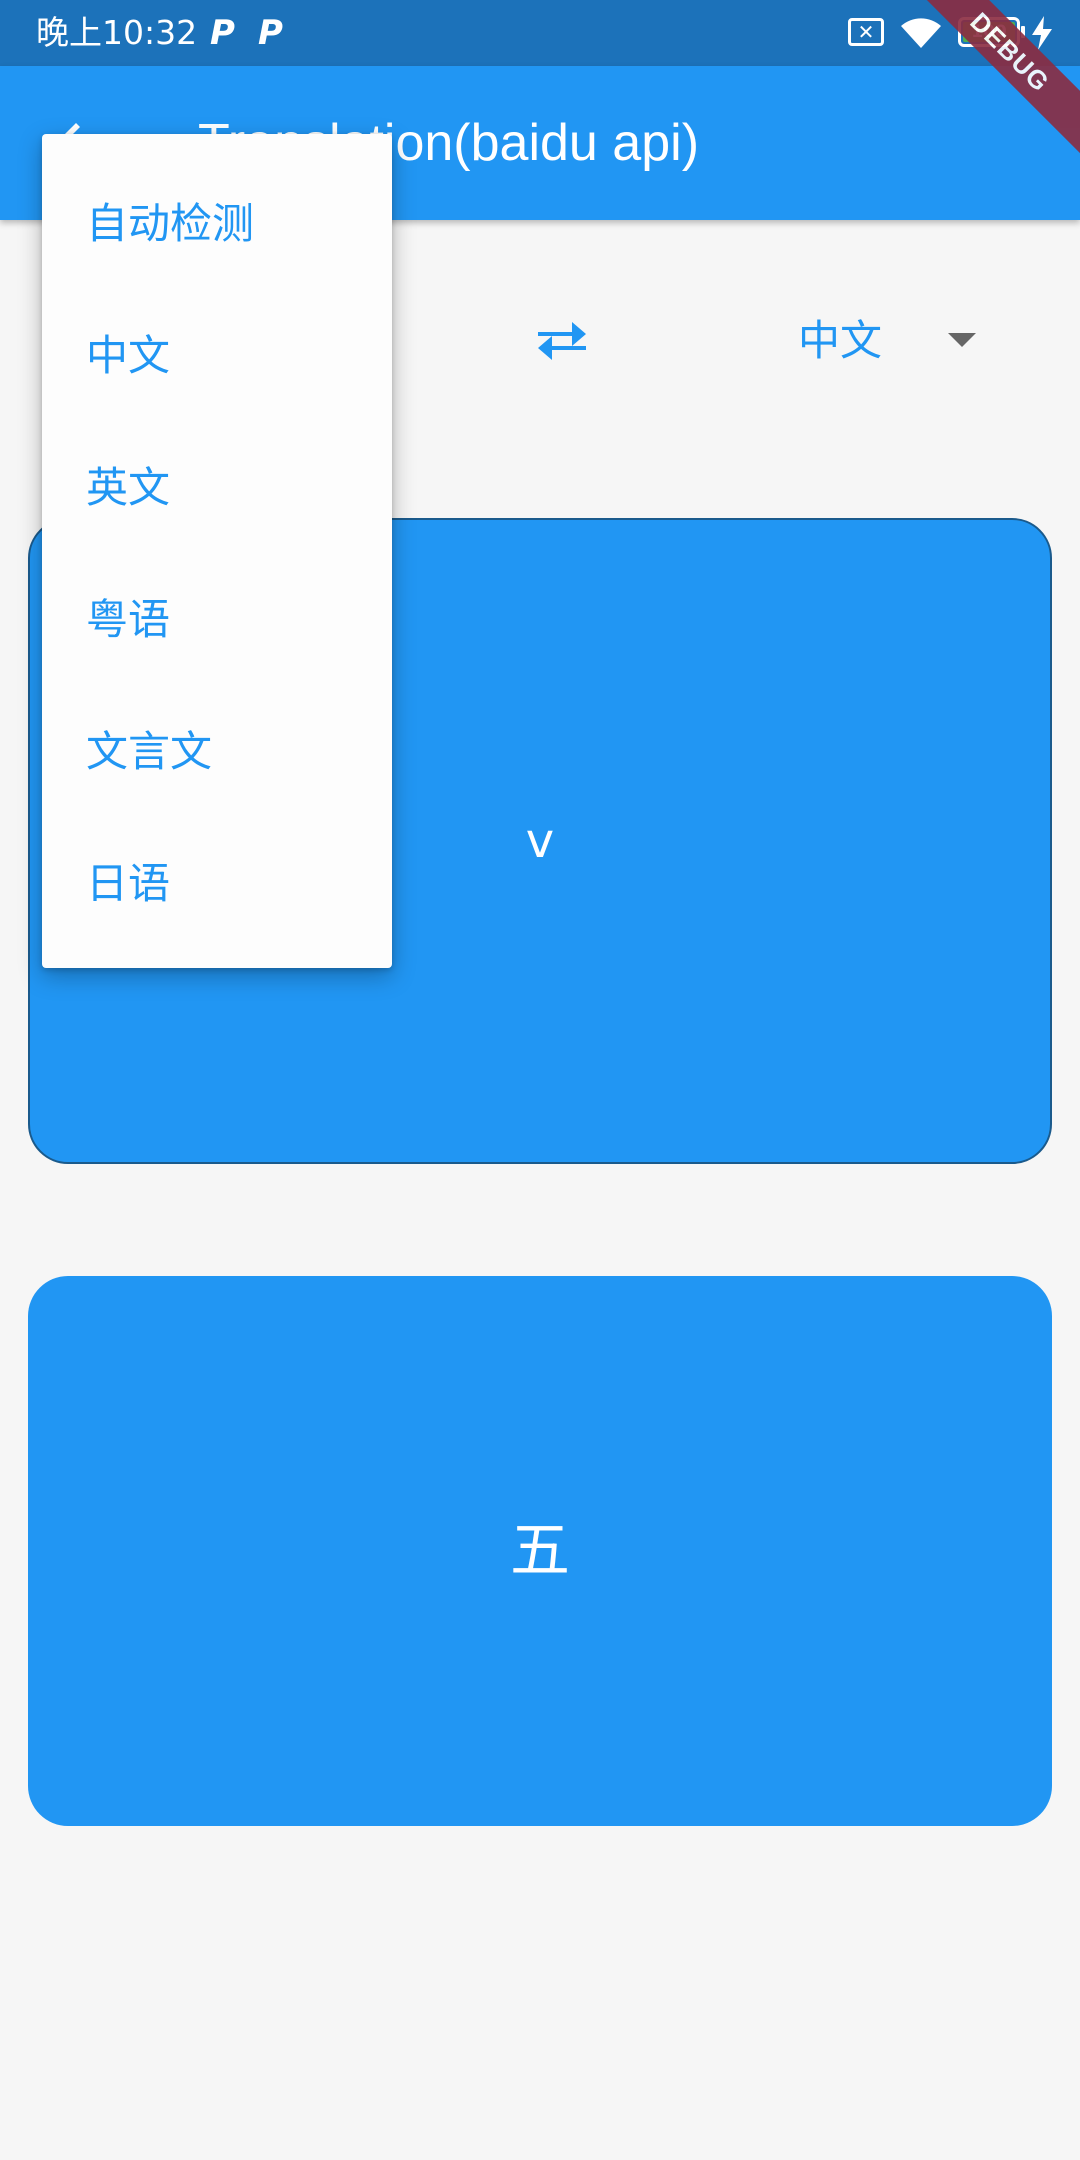  I want to click on source-language-menu: 自动检测 中文 英文 粤语 文言文 日语, so click(217, 551).